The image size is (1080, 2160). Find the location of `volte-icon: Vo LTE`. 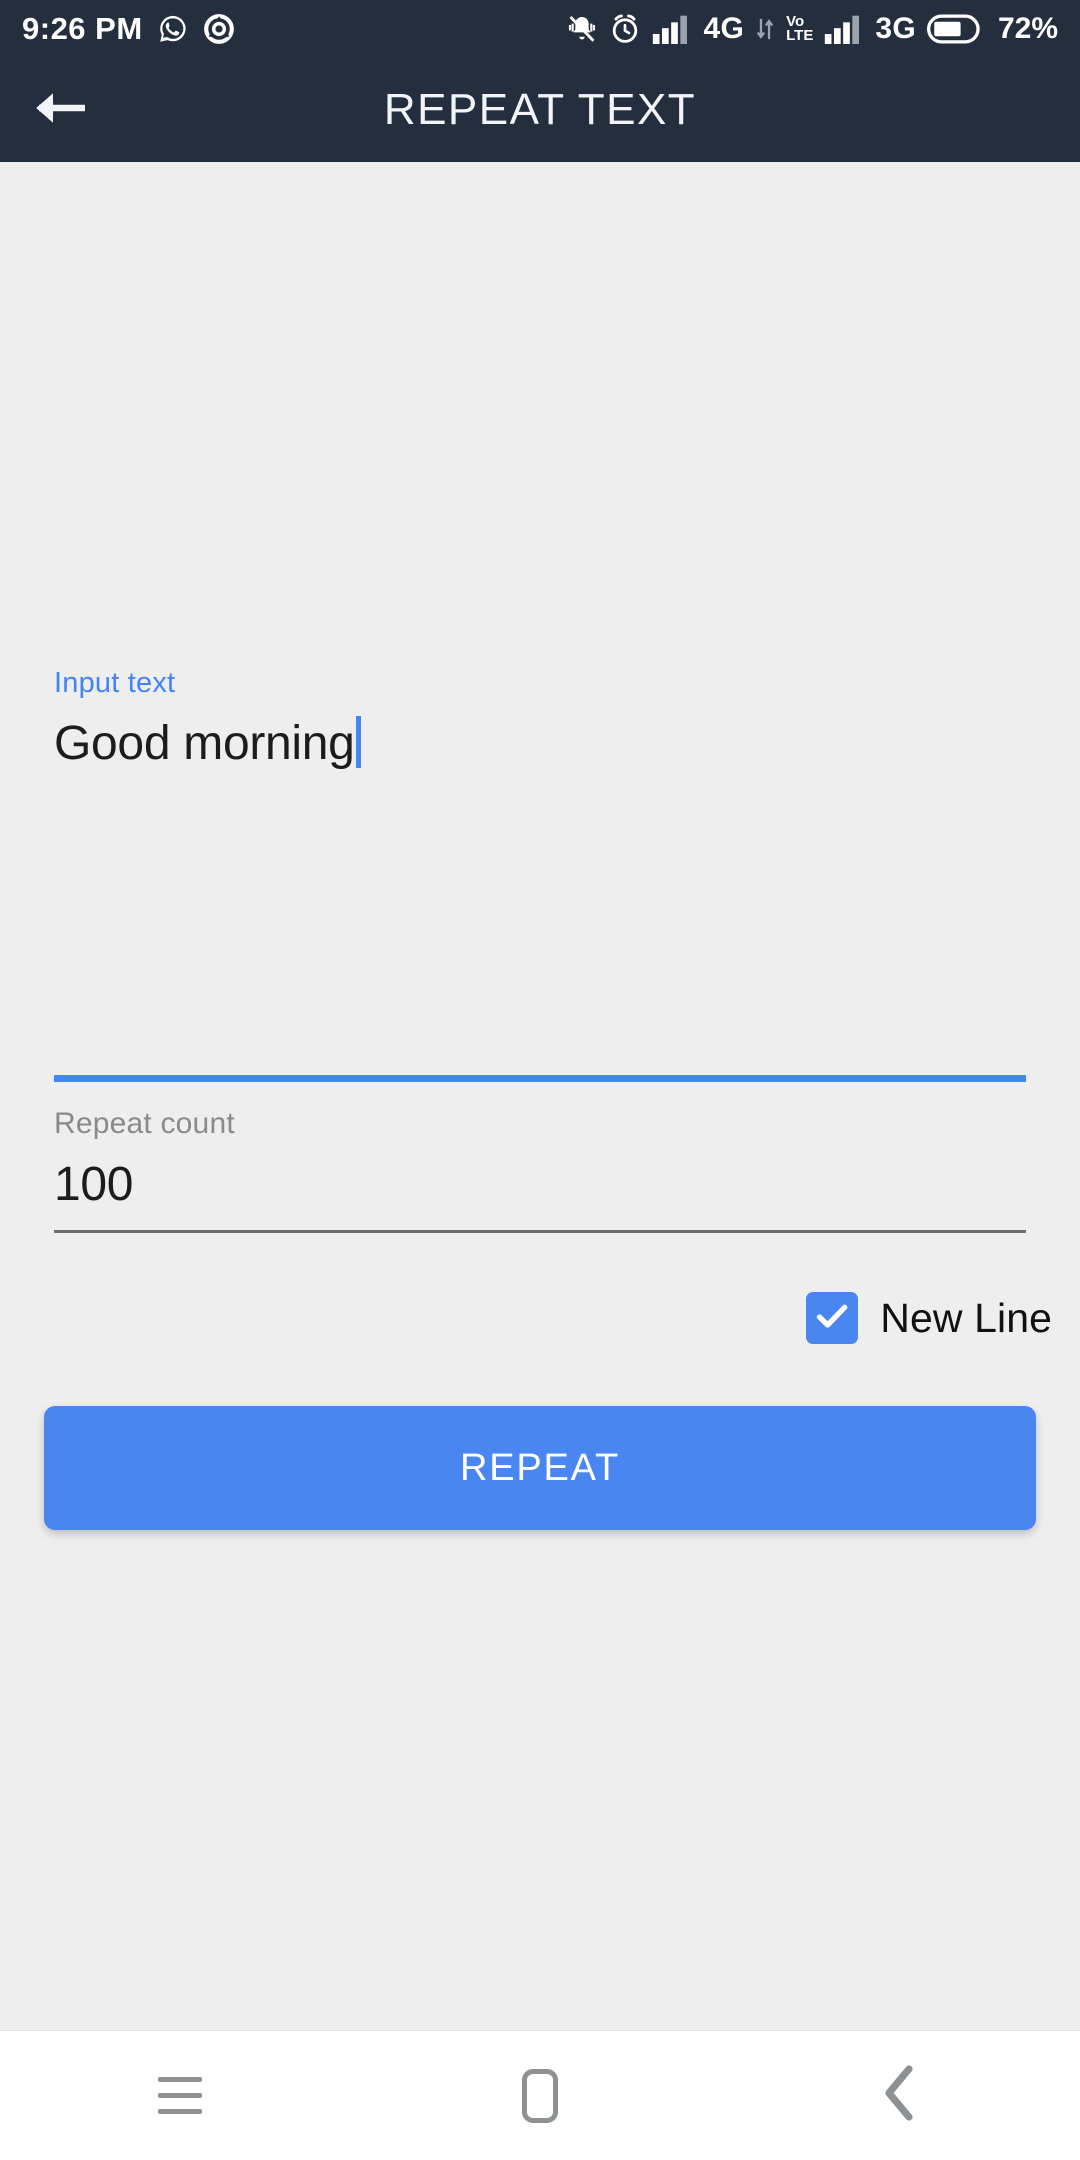

volte-icon: Vo LTE is located at coordinates (800, 29).